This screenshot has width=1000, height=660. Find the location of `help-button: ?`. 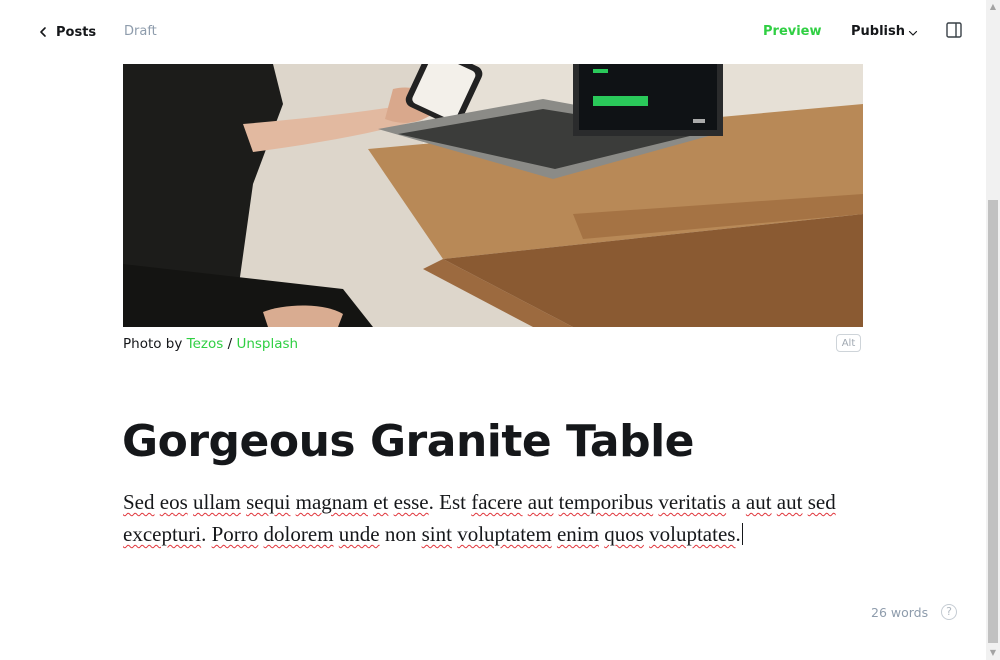

help-button: ? is located at coordinates (949, 612).